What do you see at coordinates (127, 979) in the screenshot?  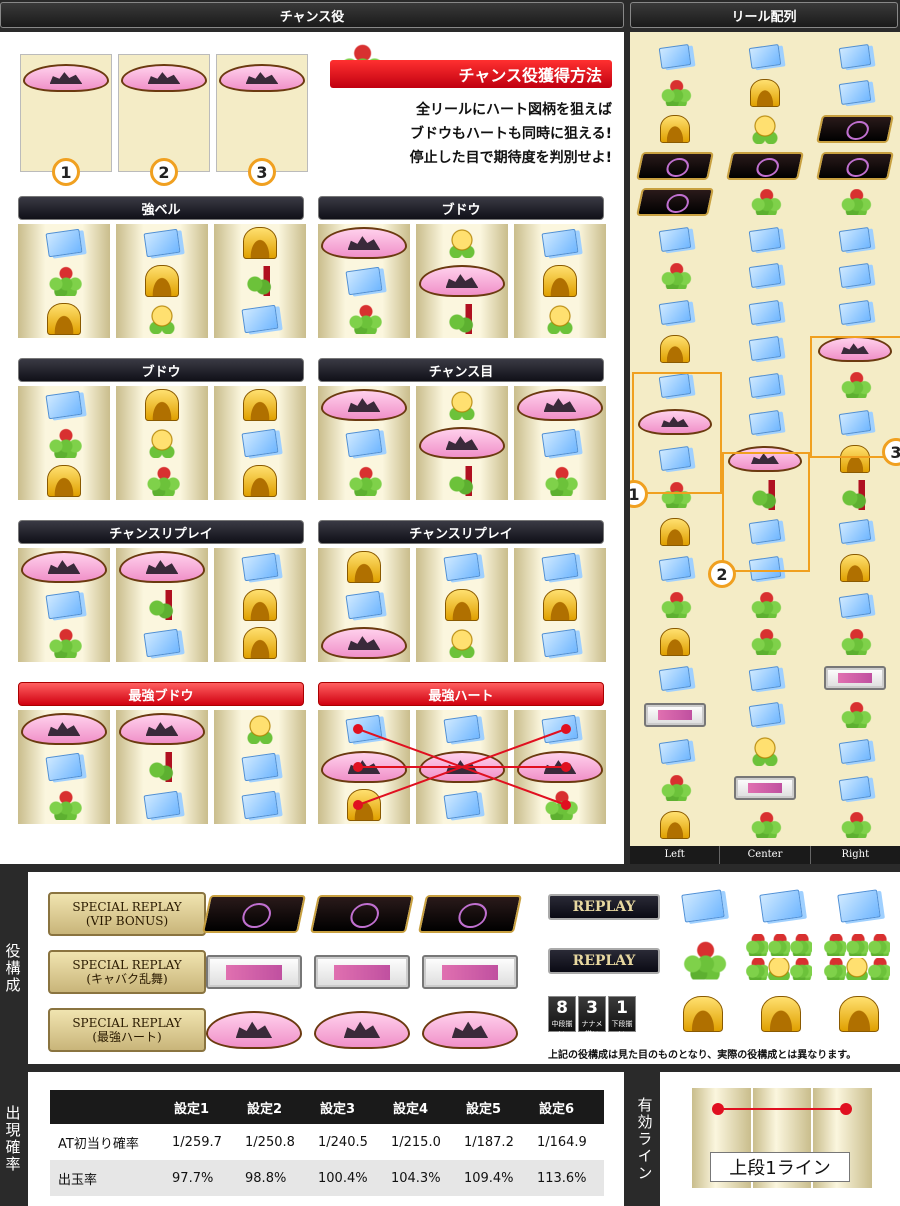 I see `tag-line: (キャバク乱舞)` at bounding box center [127, 979].